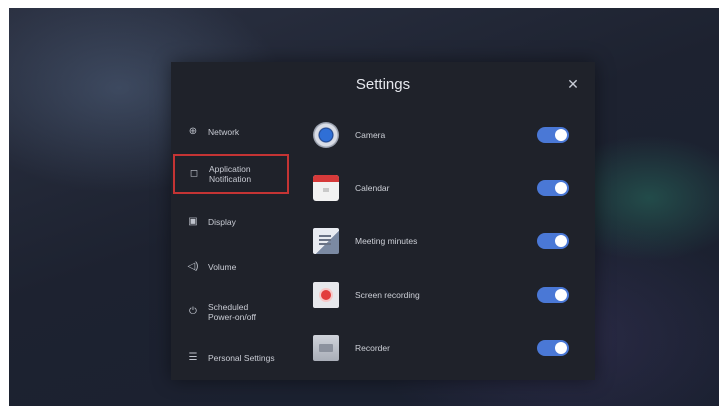  I want to click on display-icon: ▣, so click(193, 221).